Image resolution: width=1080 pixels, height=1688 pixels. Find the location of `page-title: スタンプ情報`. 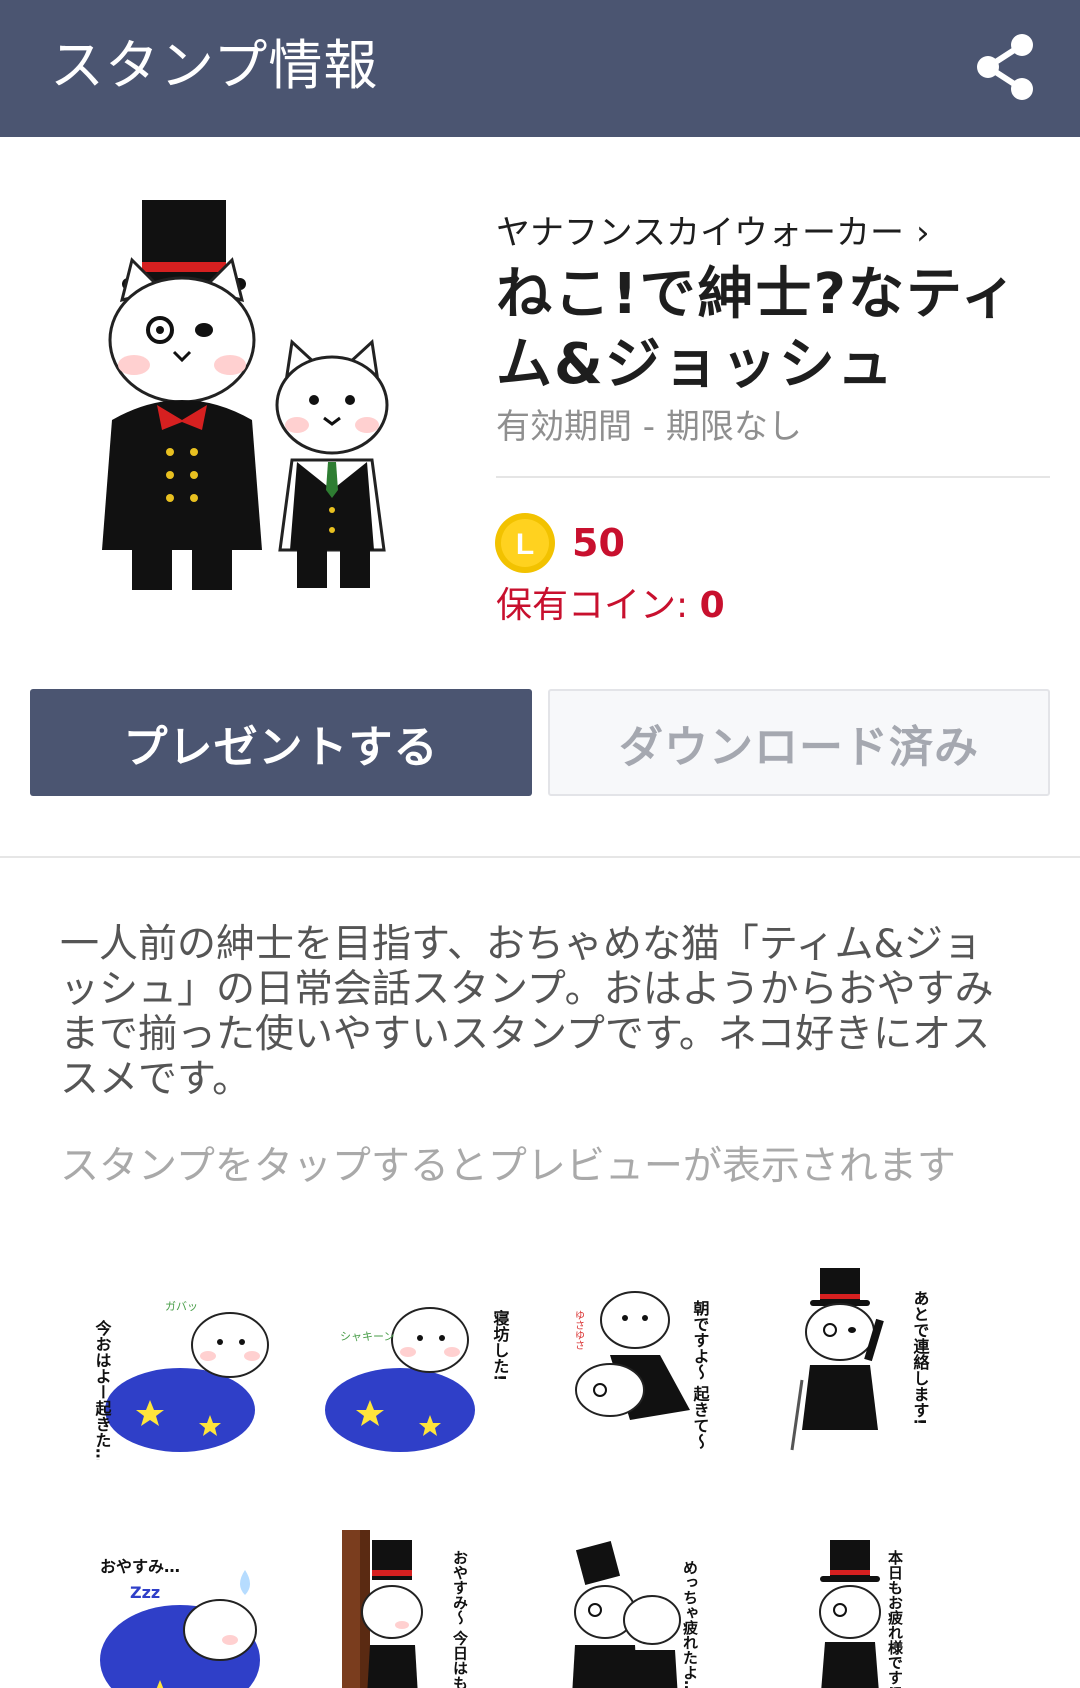

page-title: スタンプ情報 is located at coordinates (214, 65).